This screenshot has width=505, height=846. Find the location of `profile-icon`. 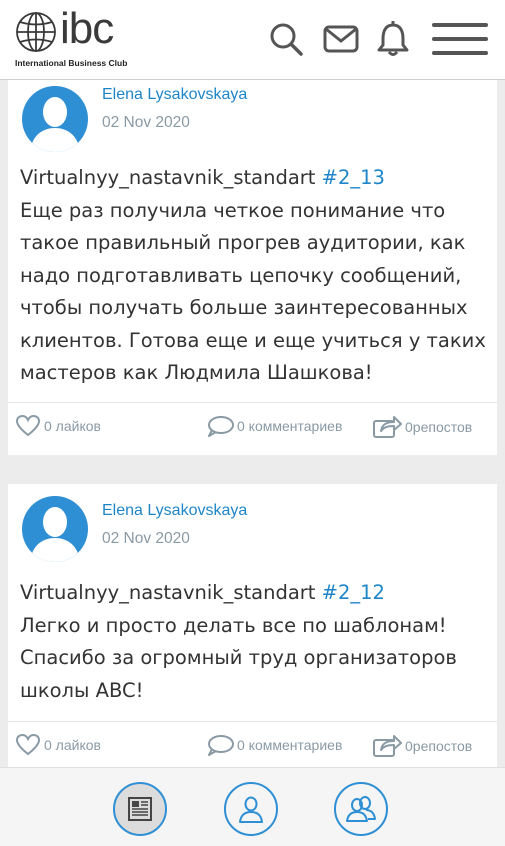

profile-icon is located at coordinates (251, 809).